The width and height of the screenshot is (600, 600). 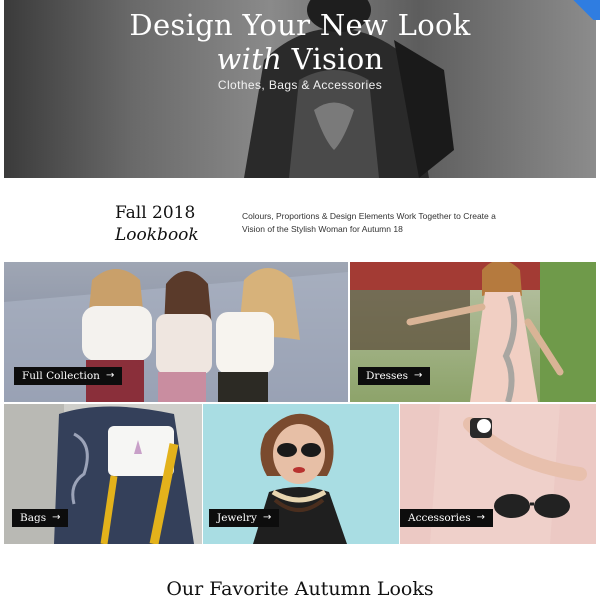 I want to click on lookbook-title: Fall 2018 Lookbook, so click(x=157, y=224).